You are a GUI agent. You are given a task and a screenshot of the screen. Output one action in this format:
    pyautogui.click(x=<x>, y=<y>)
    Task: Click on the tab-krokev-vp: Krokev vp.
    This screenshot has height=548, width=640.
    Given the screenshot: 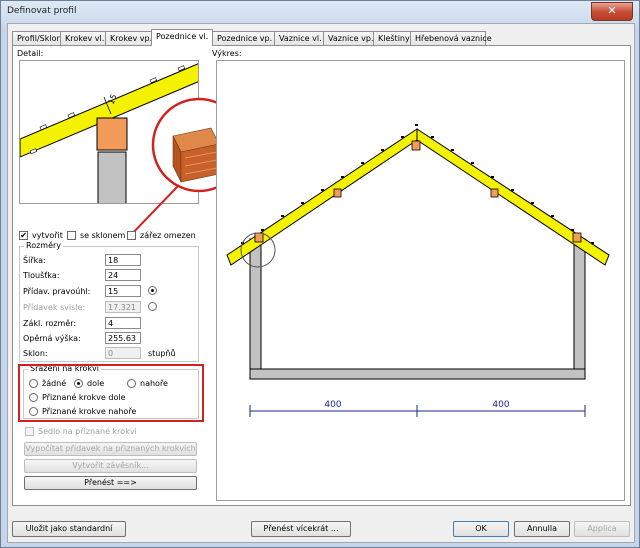 What is the action you would take?
    pyautogui.click(x=128, y=38)
    